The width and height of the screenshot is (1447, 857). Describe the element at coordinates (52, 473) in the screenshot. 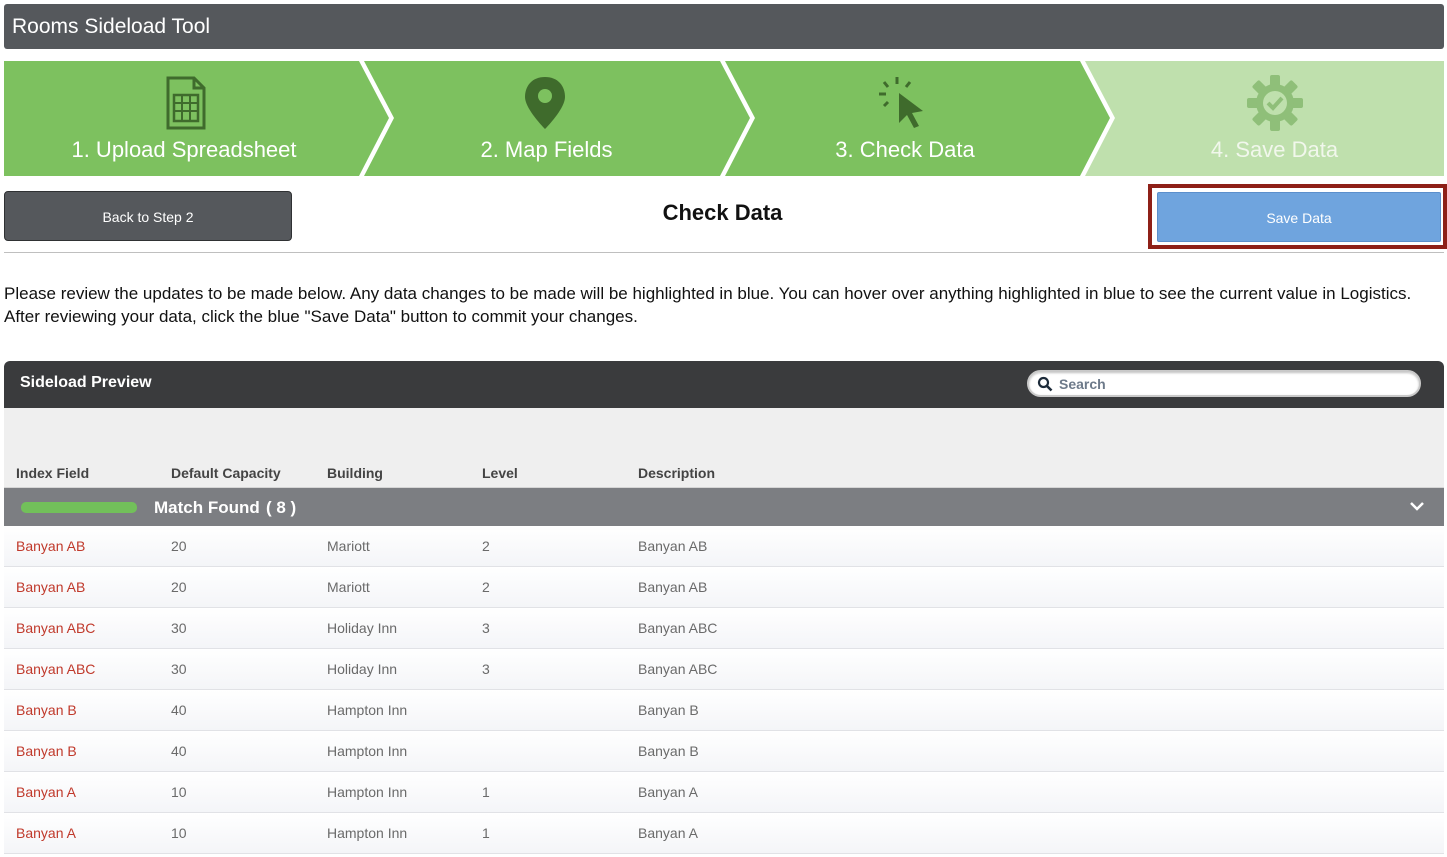

I see `column-header-index-field: Index Field` at that location.